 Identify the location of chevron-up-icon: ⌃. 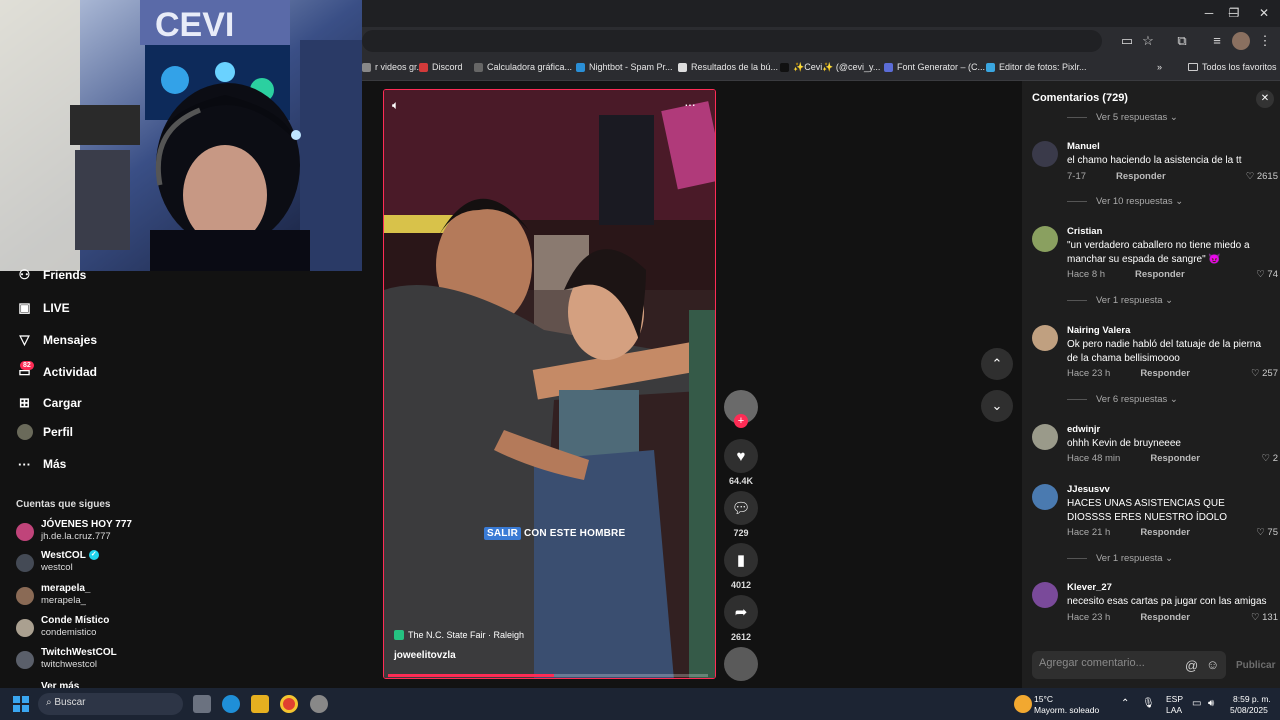
(997, 363).